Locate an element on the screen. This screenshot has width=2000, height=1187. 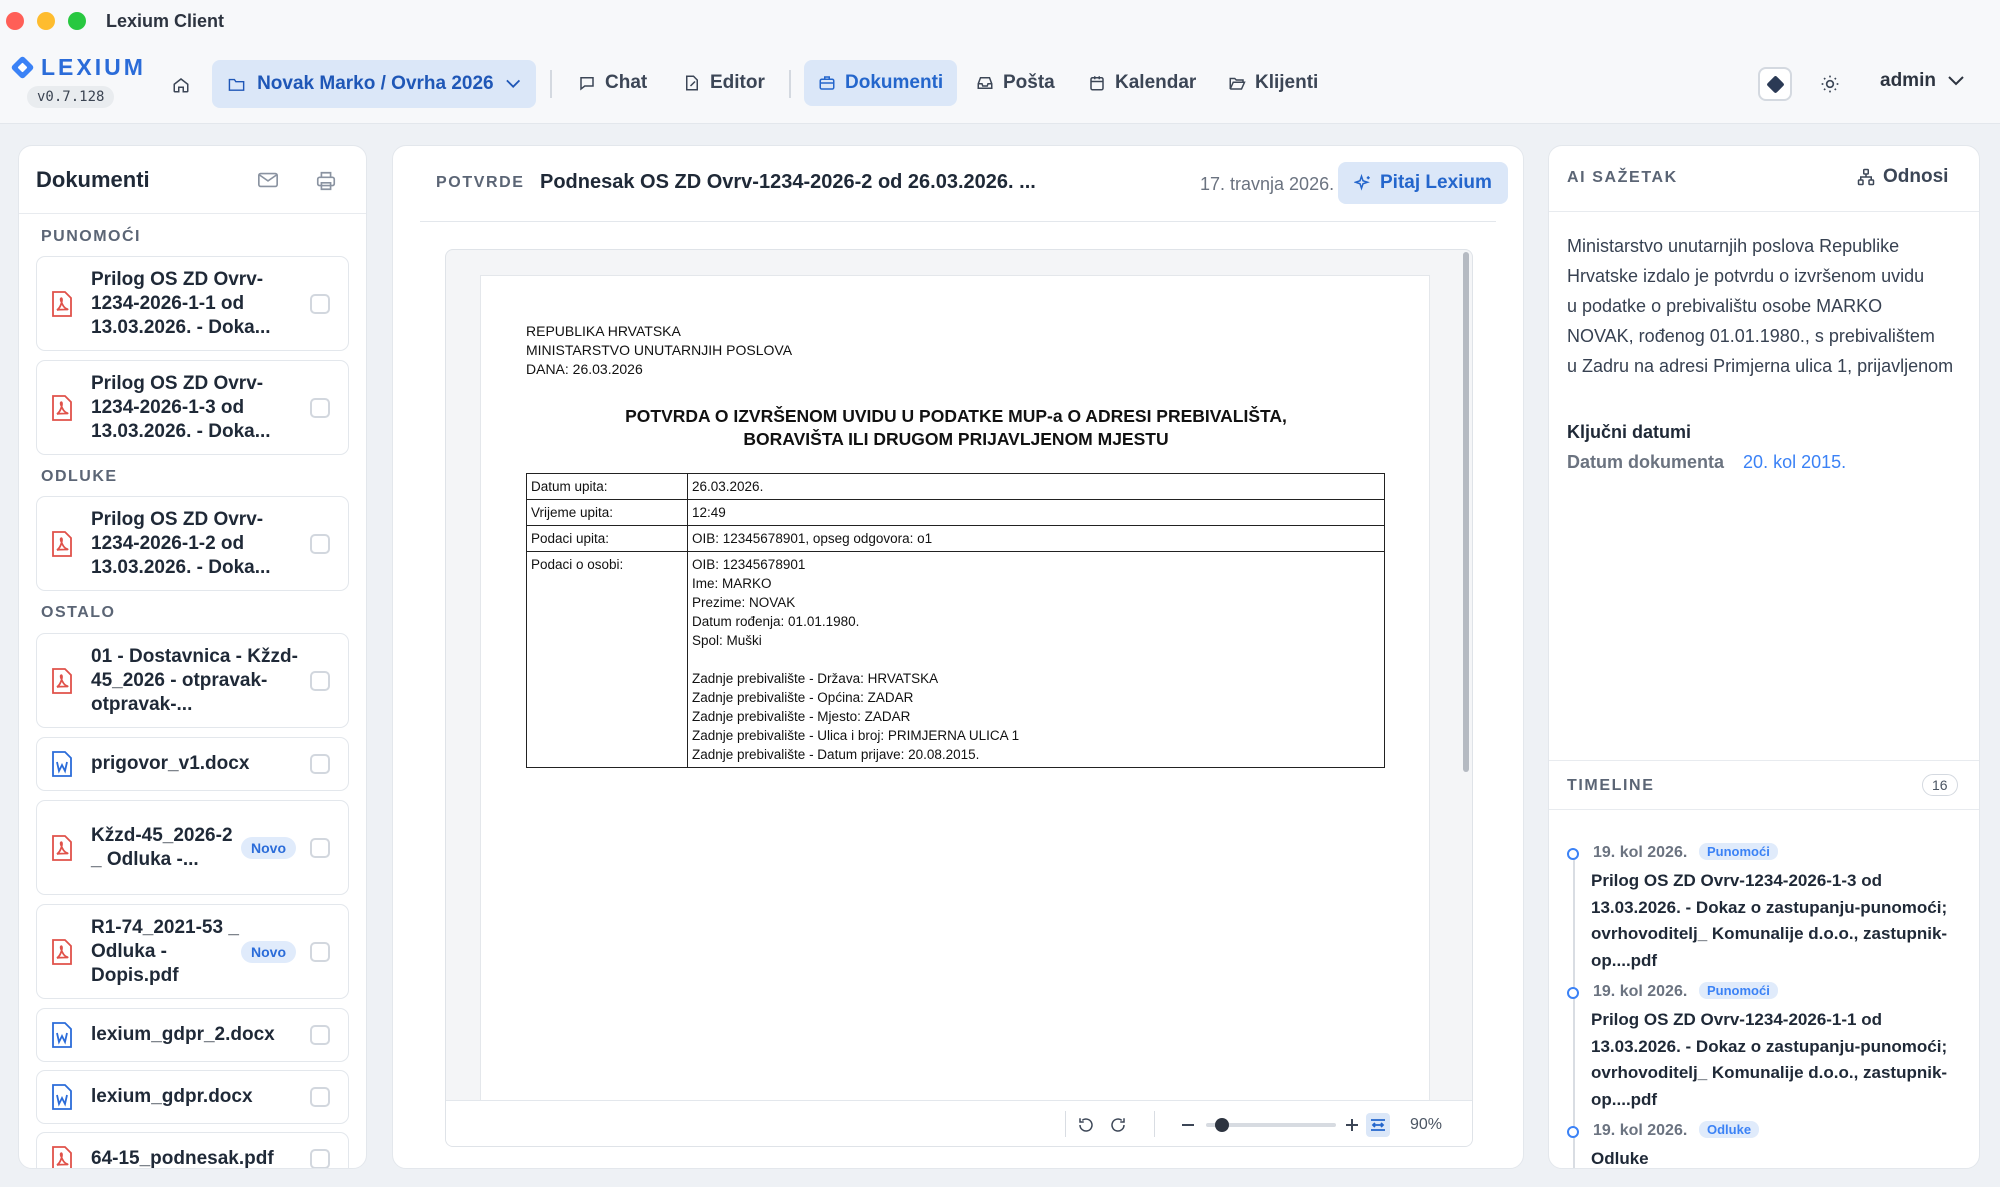
zoom-in-button is located at coordinates (1352, 1125).